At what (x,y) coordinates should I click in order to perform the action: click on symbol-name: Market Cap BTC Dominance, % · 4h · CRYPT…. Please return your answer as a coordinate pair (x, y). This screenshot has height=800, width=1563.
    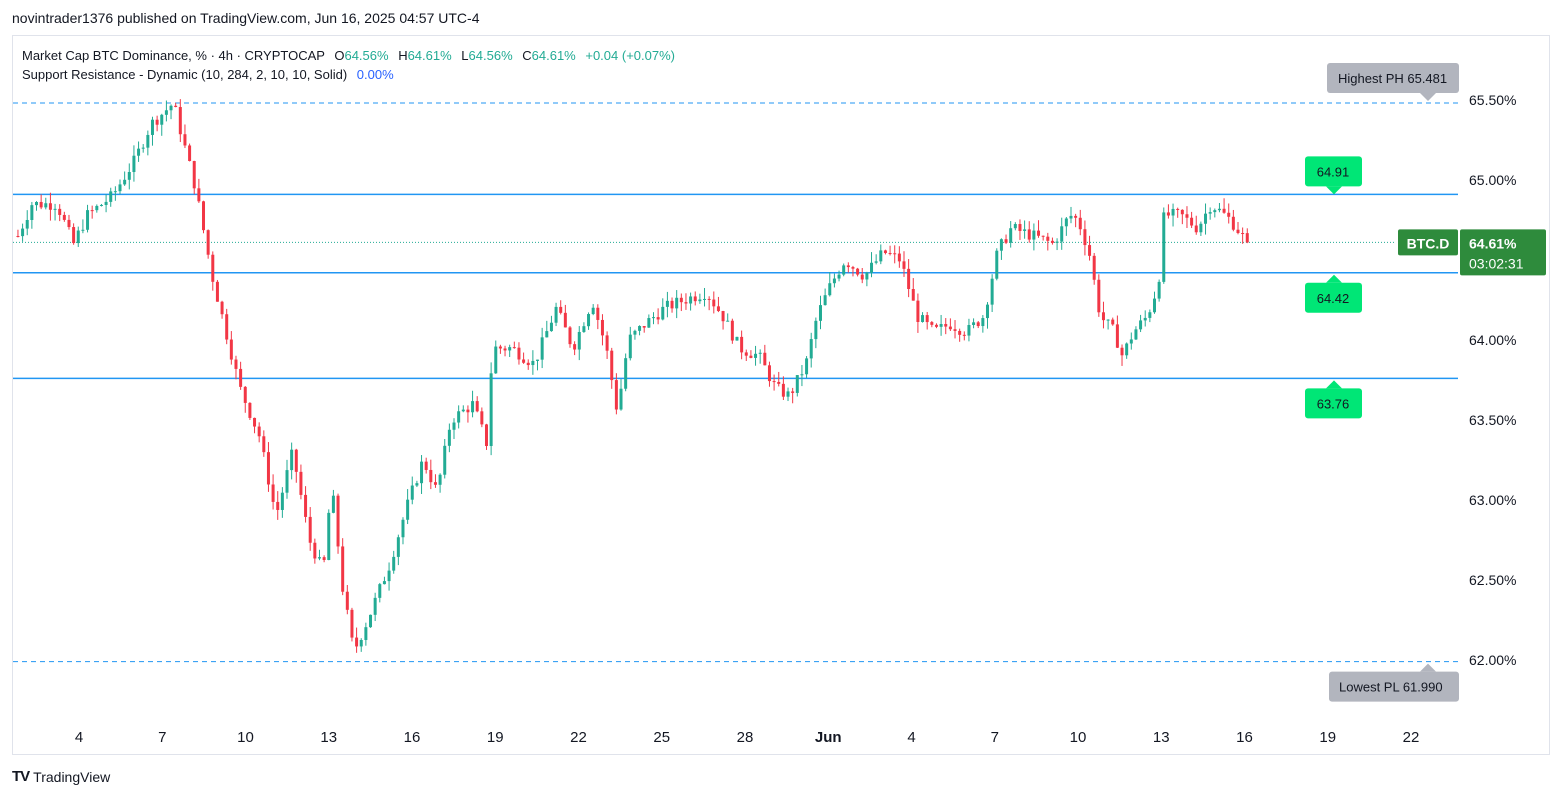
    Looking at the image, I should click on (173, 55).